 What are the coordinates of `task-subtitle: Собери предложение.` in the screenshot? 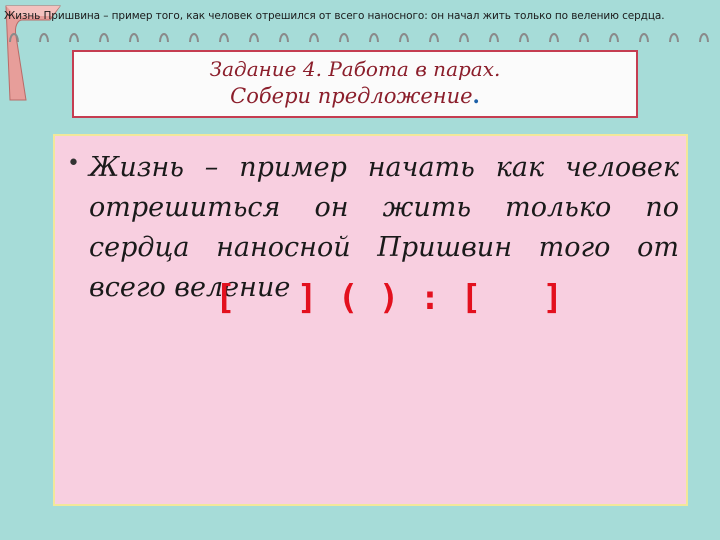 It's located at (355, 95).